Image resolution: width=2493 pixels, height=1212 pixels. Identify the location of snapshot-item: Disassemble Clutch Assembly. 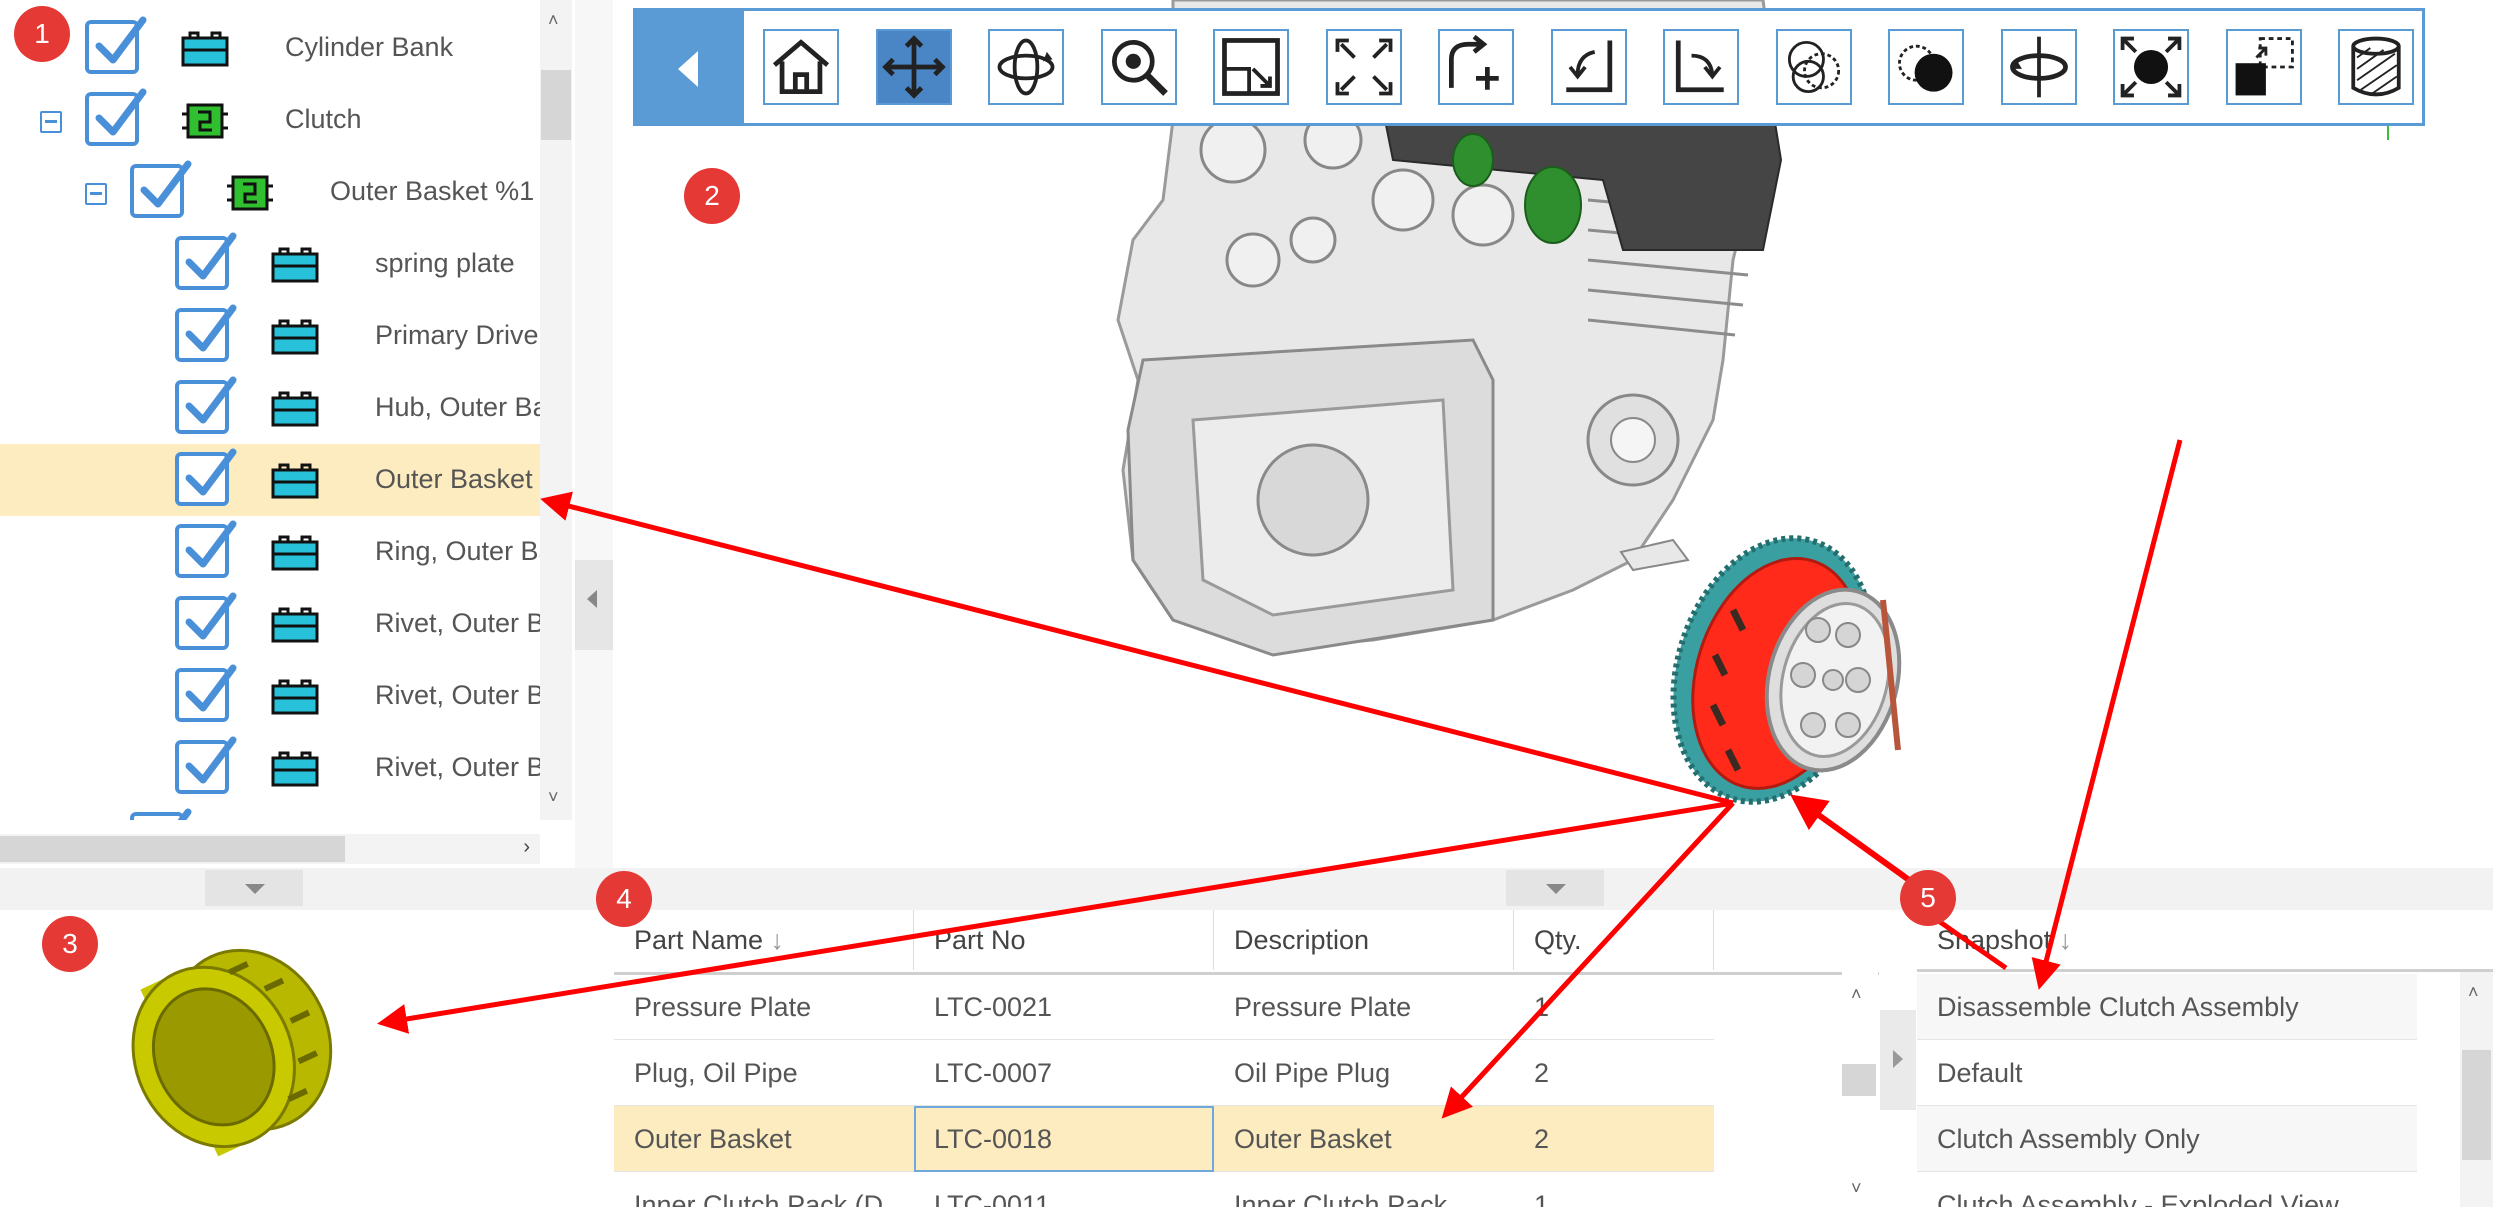
(2167, 1007).